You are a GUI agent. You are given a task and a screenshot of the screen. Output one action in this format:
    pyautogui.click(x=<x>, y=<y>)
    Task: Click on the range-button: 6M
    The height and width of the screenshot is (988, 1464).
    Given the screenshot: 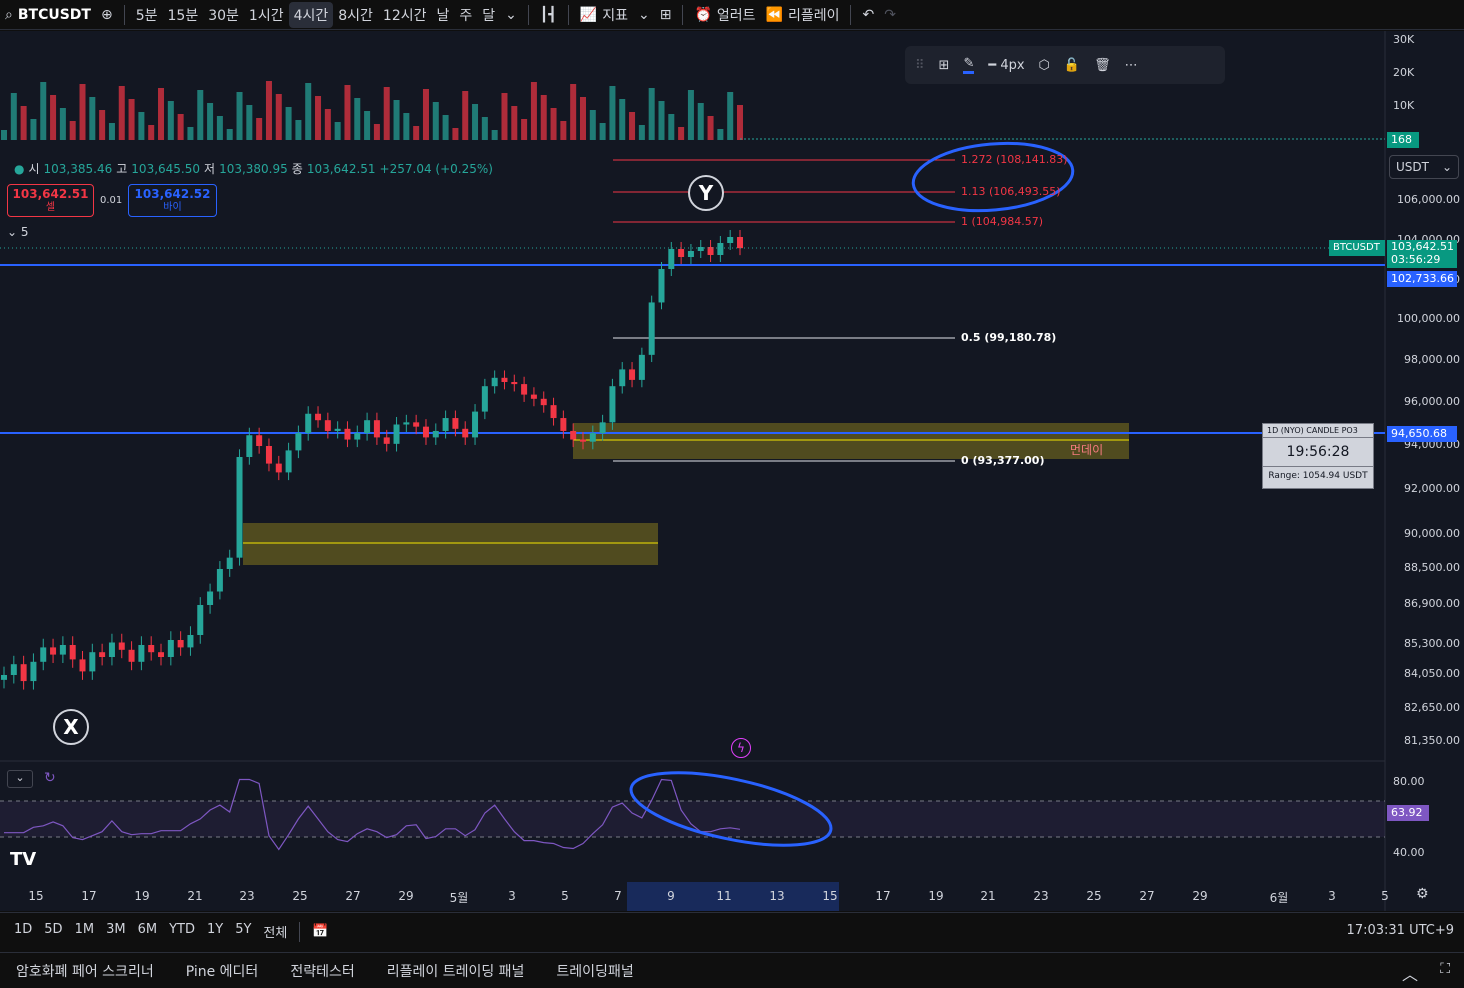 What is the action you would take?
    pyautogui.click(x=148, y=931)
    